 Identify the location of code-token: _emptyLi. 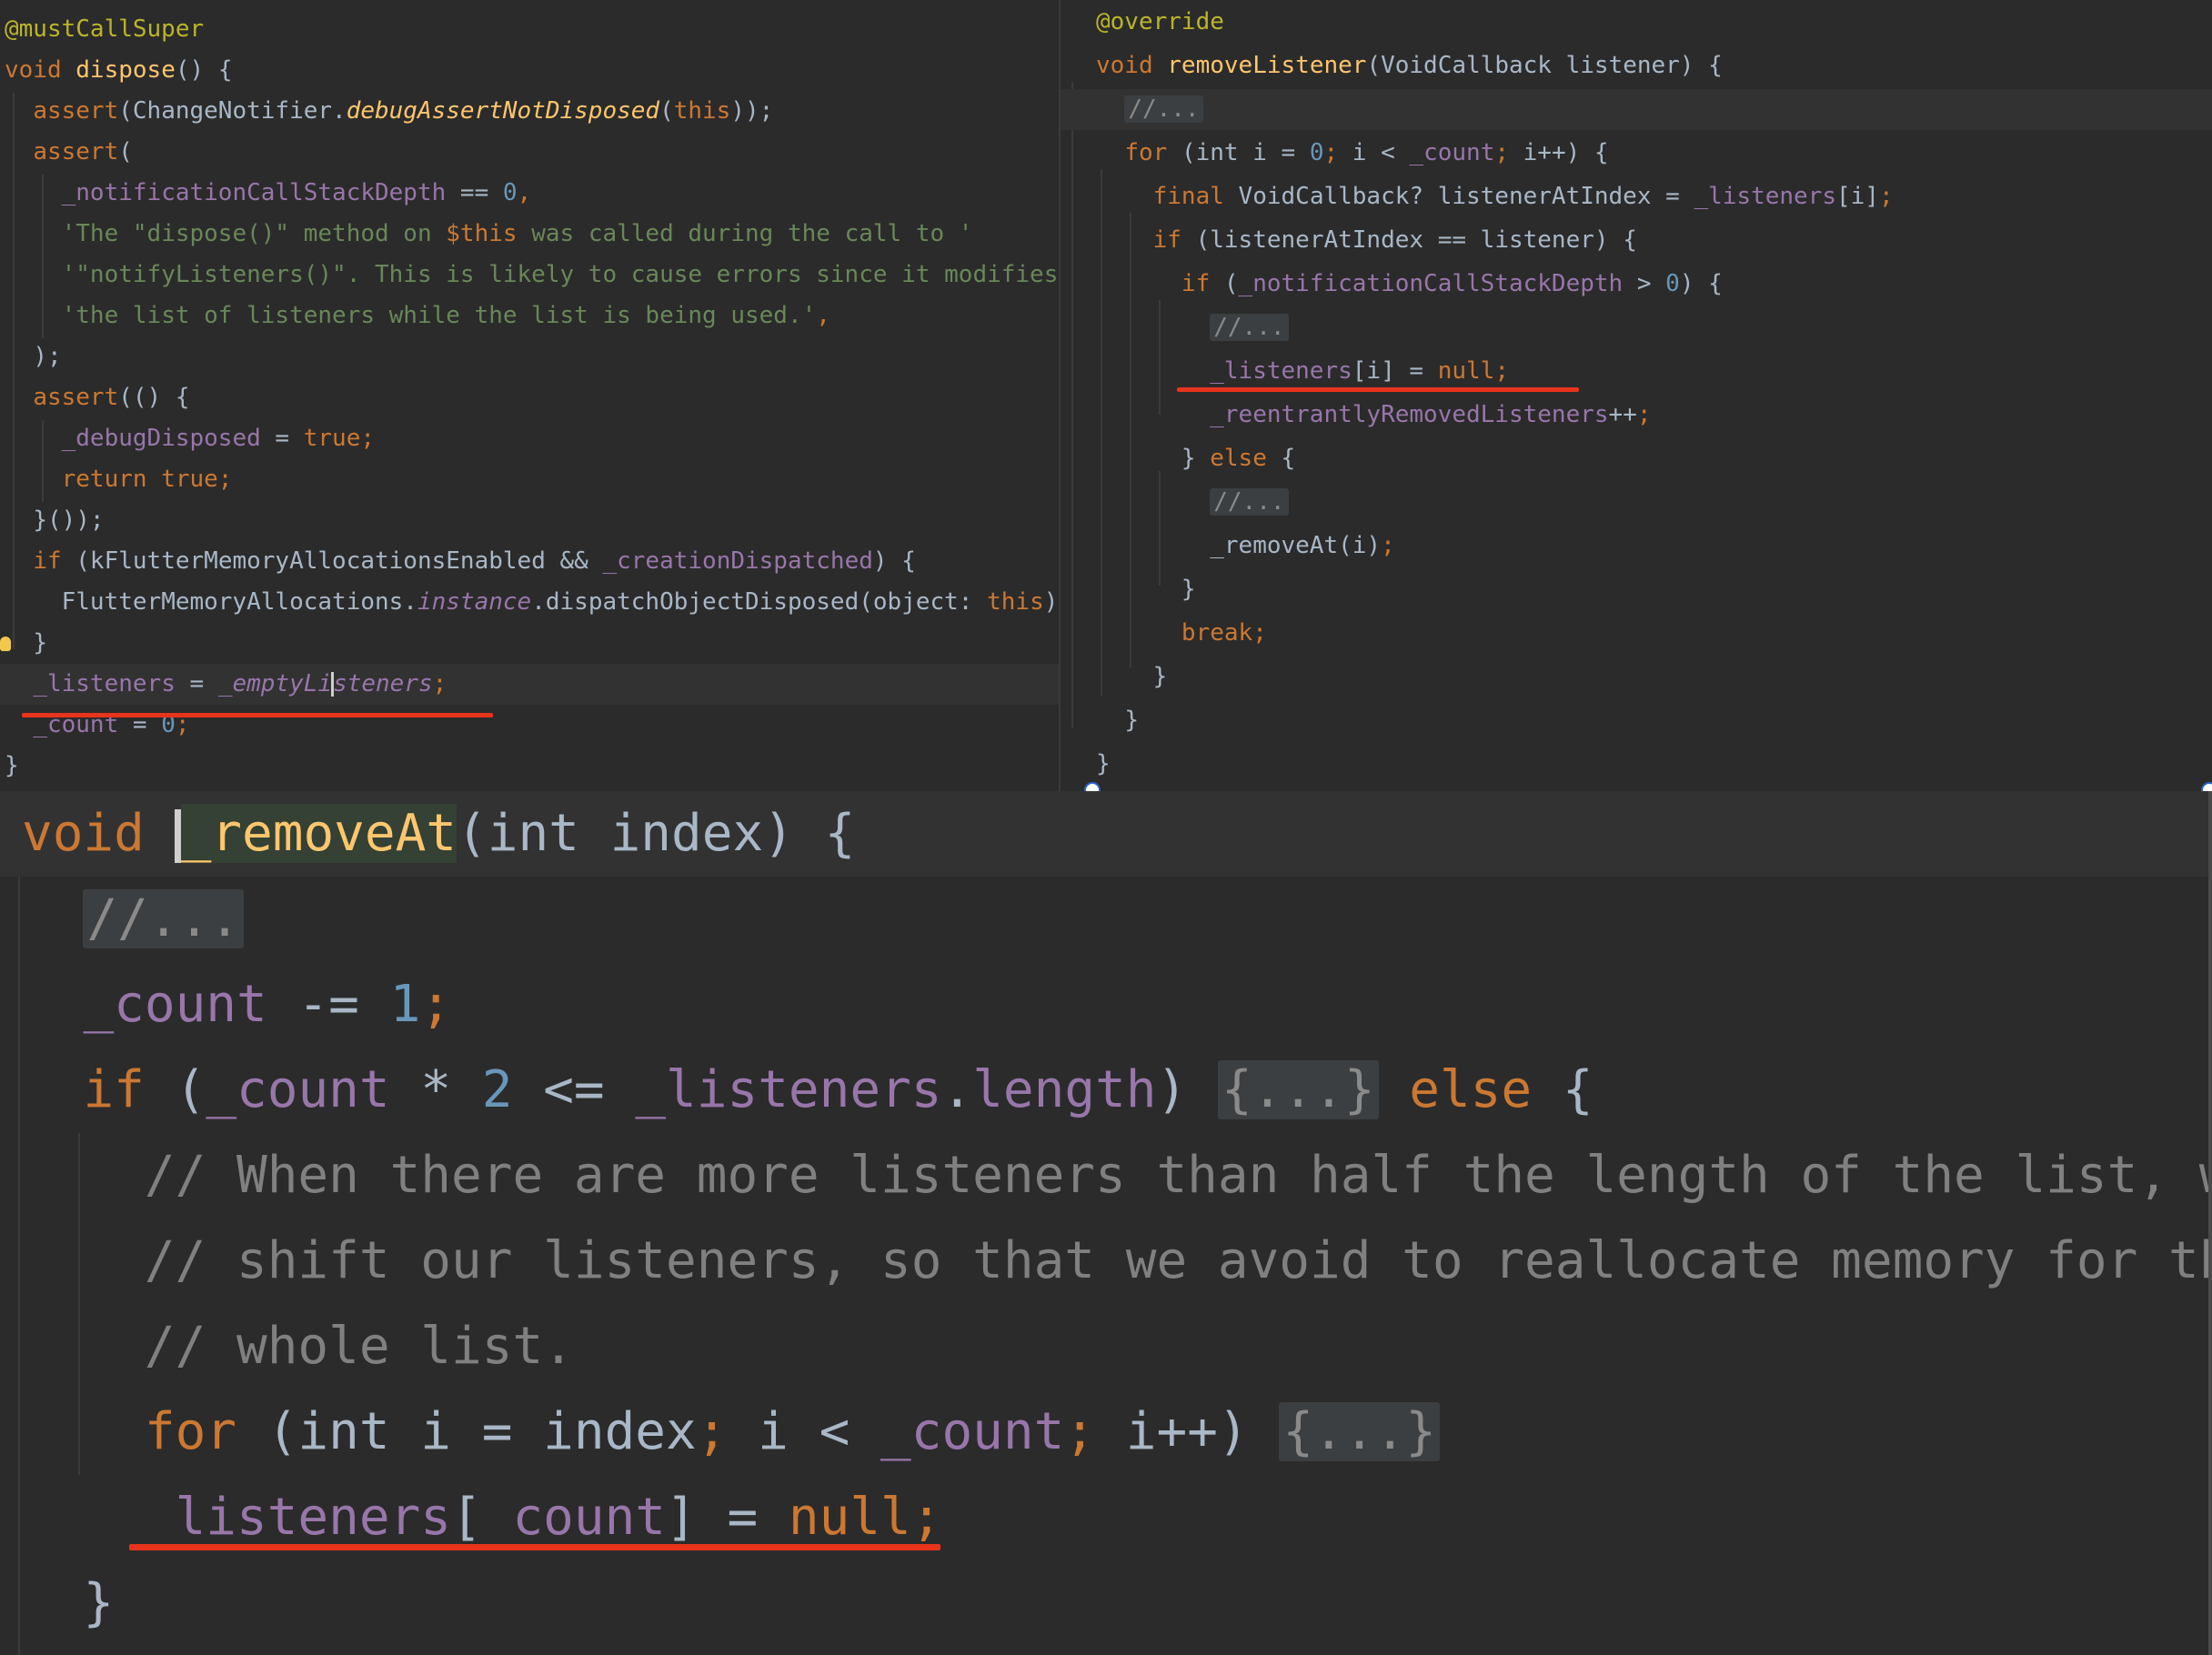
(275, 683).